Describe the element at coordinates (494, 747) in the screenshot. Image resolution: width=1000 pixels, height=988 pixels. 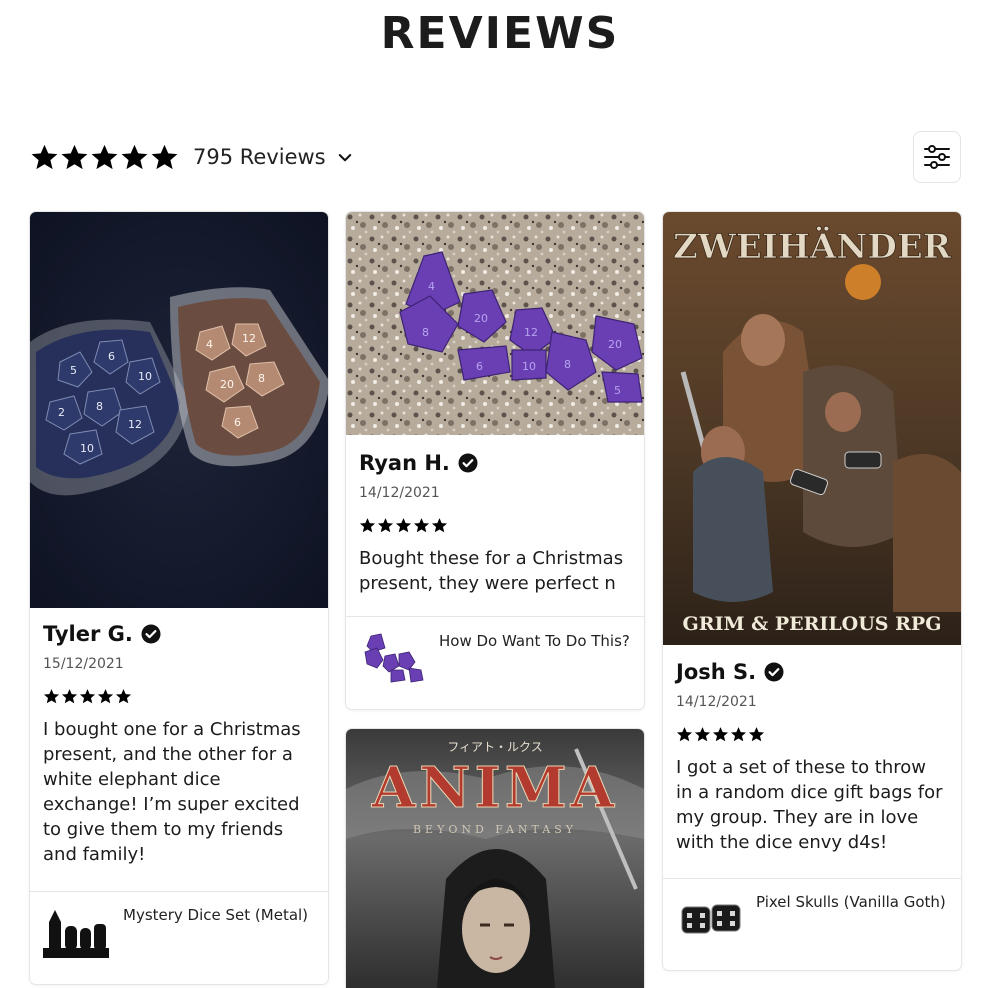
I see `cover-kana: フィアト・ルクス` at that location.